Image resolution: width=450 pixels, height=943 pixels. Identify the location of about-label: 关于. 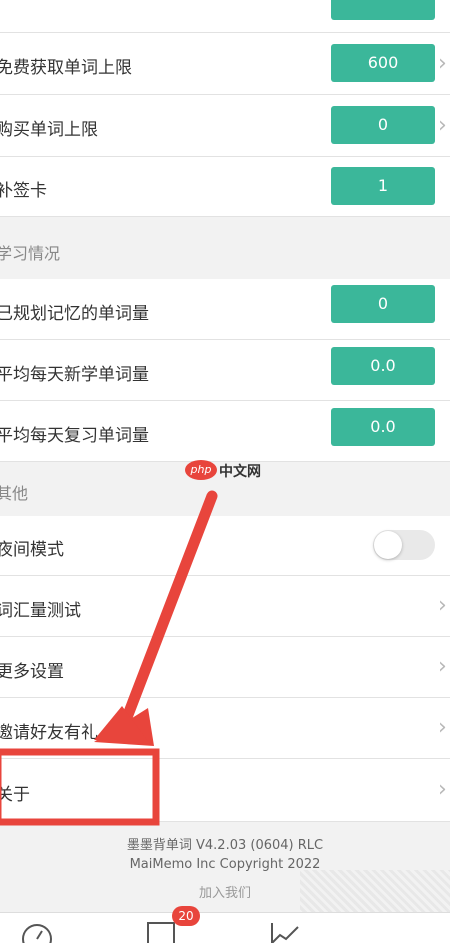
(15, 795).